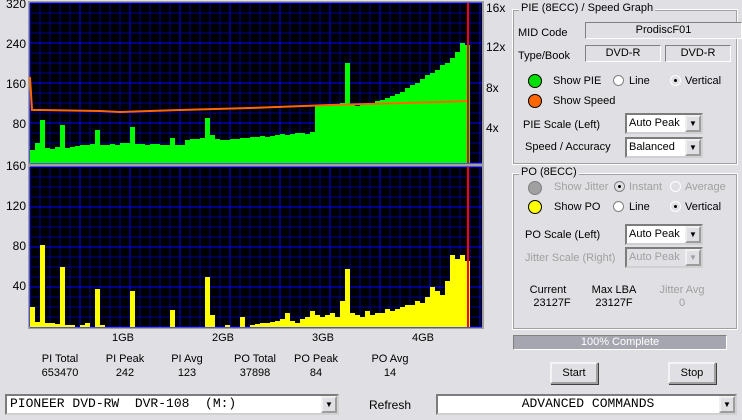 Image resolution: width=742 pixels, height=420 pixels. I want to click on pie-line-radio, so click(618, 80).